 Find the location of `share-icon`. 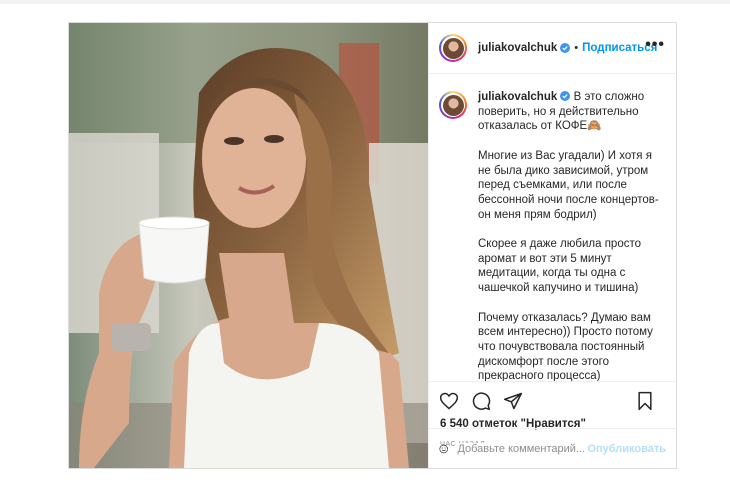

share-icon is located at coordinates (513, 401).